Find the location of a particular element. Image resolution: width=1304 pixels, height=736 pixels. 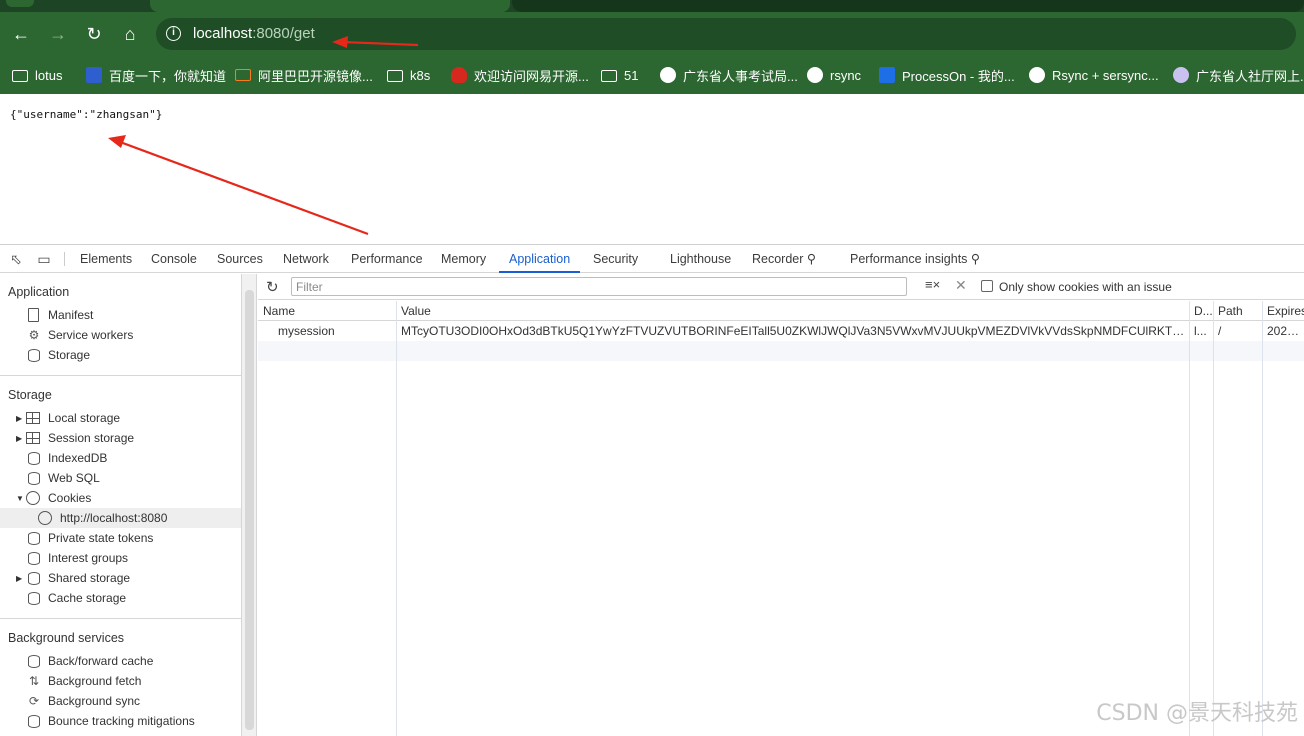

tab-lighthouse: Lighthouse is located at coordinates (700, 259).